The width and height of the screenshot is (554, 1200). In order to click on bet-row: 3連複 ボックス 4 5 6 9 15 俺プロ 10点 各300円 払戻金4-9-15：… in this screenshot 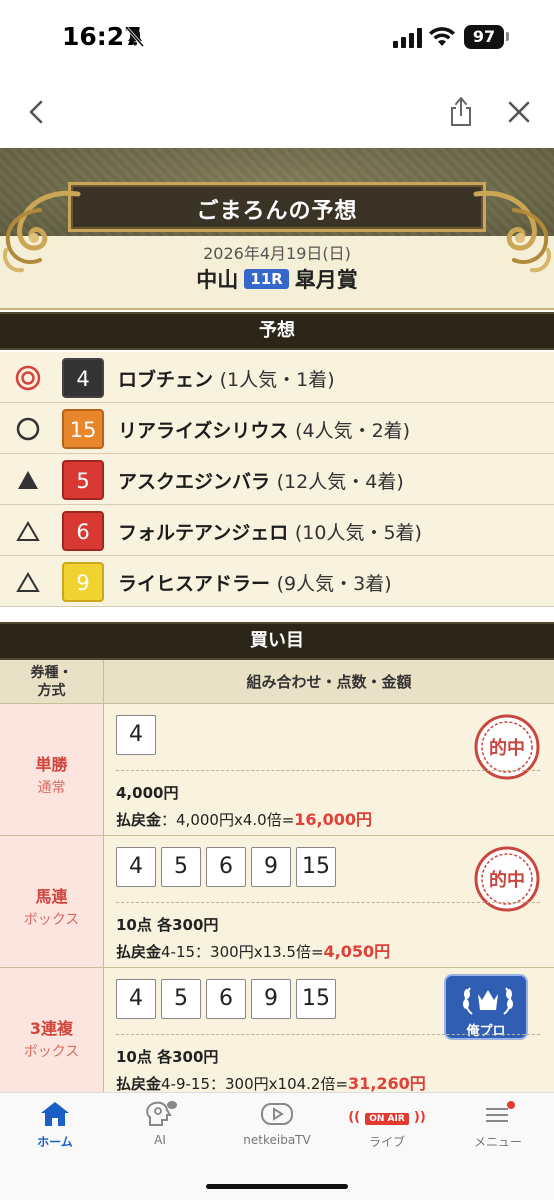, I will do `click(277, 1034)`.